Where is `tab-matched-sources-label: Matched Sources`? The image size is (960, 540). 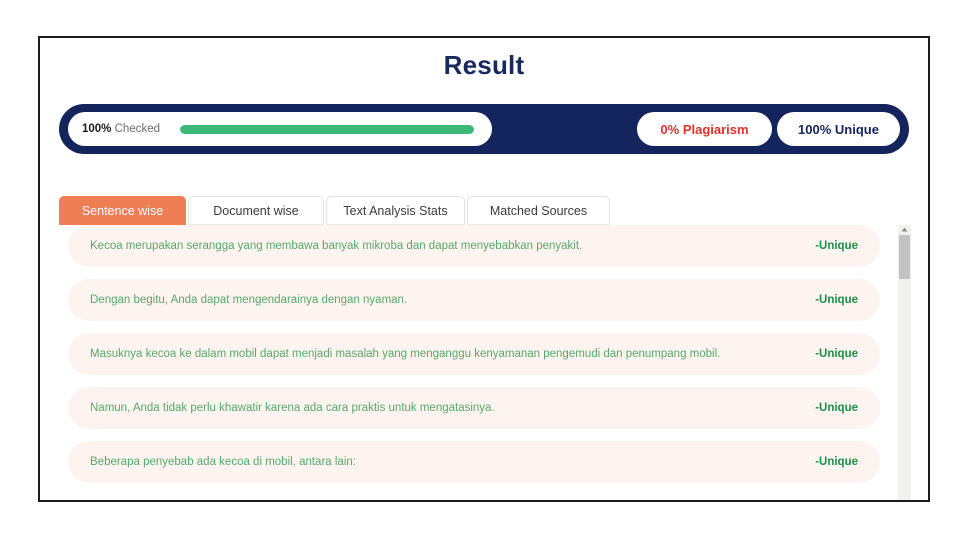
tab-matched-sources-label: Matched Sources is located at coordinates (538, 210).